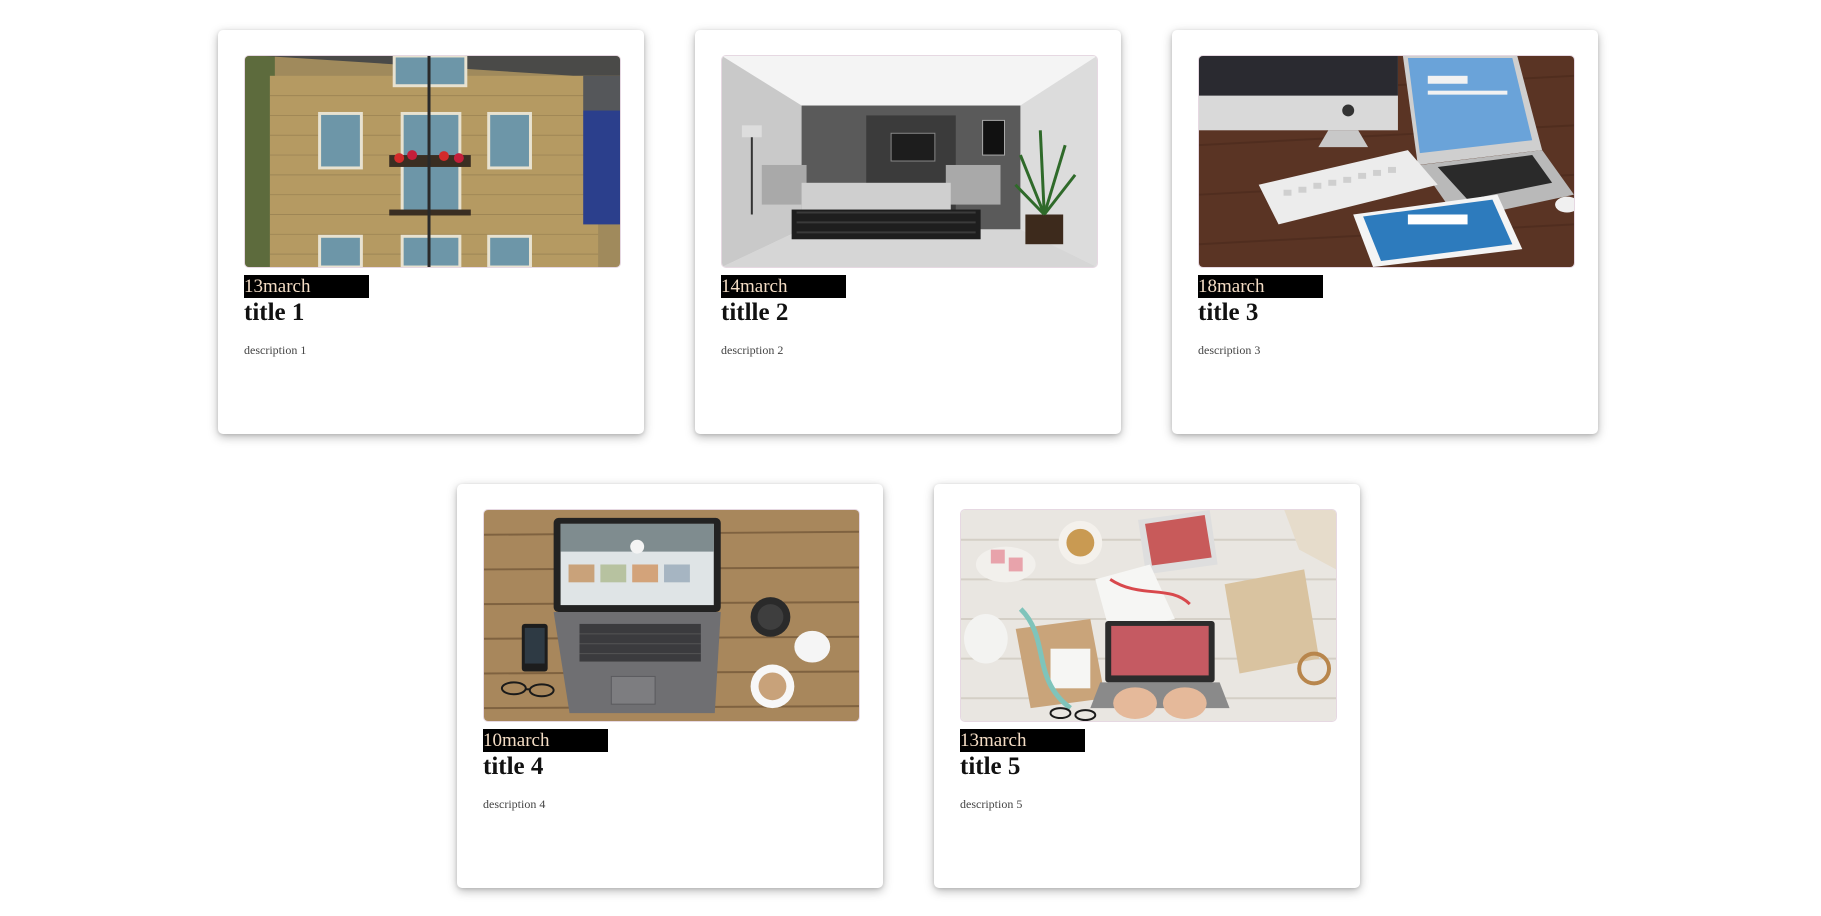  What do you see at coordinates (909, 161) in the screenshot?
I see `living-room-photo` at bounding box center [909, 161].